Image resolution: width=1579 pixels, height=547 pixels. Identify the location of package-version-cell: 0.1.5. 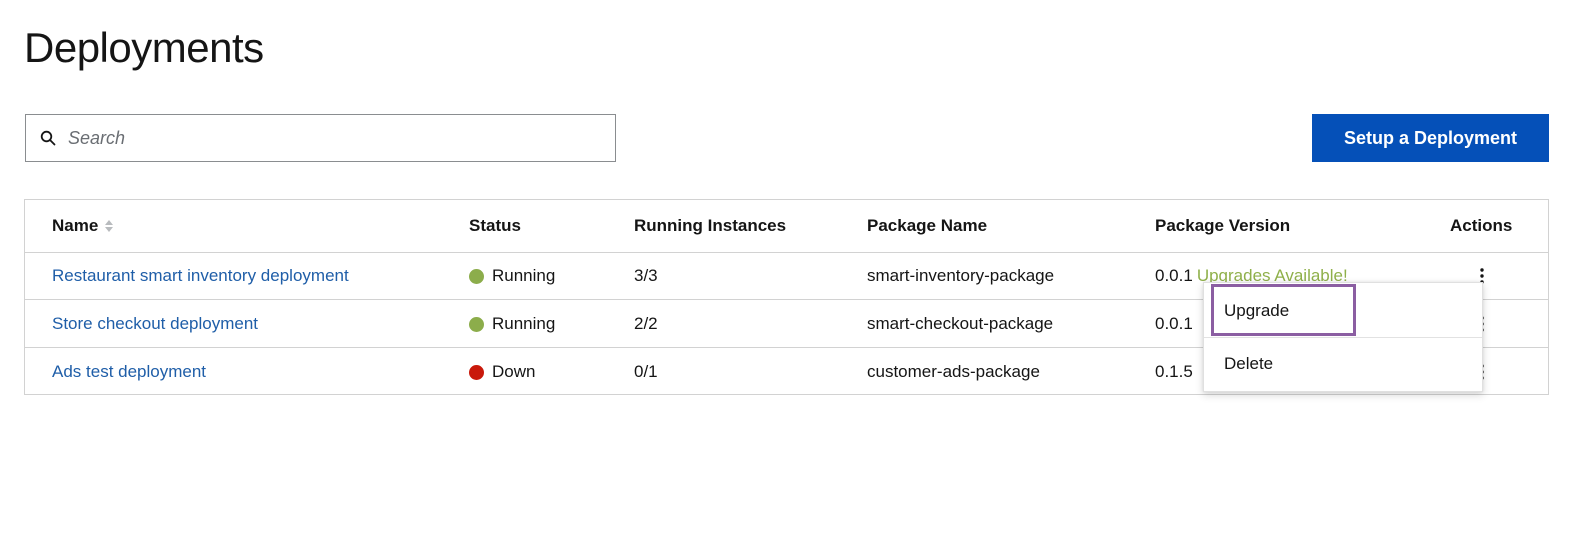
(1174, 371).